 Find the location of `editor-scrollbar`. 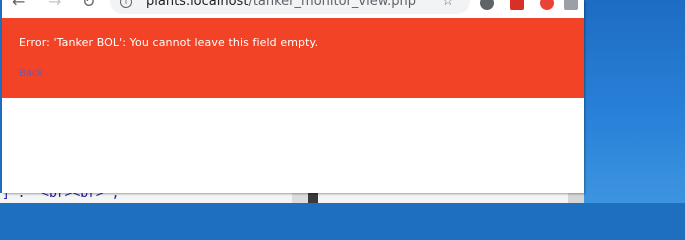

editor-scrollbar is located at coordinates (576, 198).